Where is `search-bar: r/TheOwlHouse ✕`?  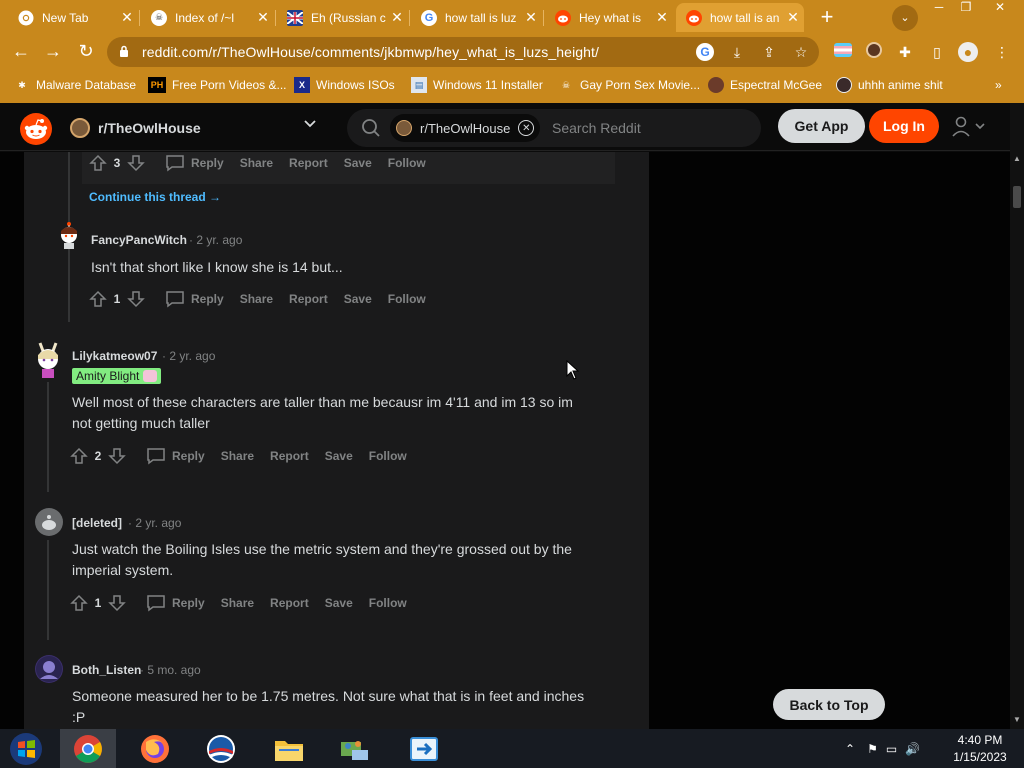
search-bar: r/TheOwlHouse ✕ is located at coordinates (554, 128).